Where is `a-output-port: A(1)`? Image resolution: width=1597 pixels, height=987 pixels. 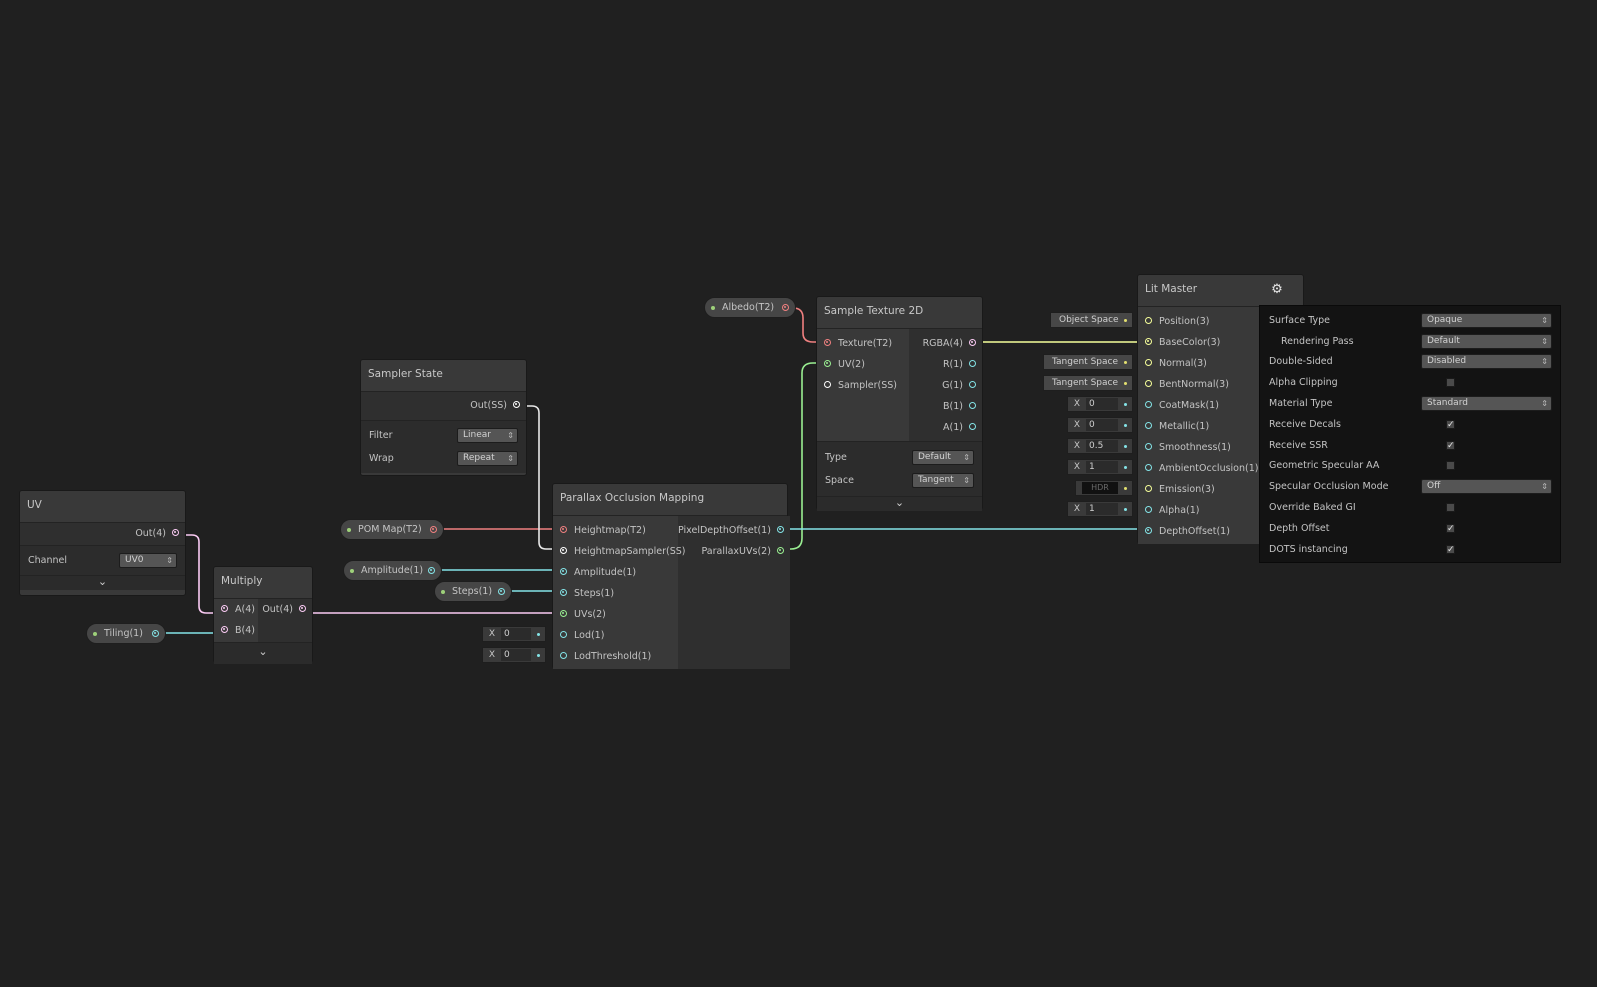
a-output-port: A(1) is located at coordinates (945, 427).